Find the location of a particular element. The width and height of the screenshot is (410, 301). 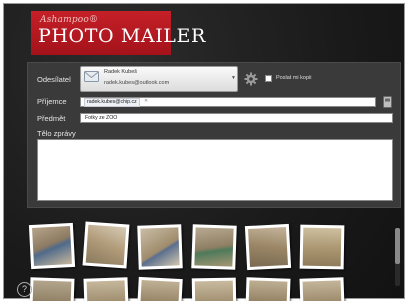

body-label: Tělo zprávy is located at coordinates (56, 133).